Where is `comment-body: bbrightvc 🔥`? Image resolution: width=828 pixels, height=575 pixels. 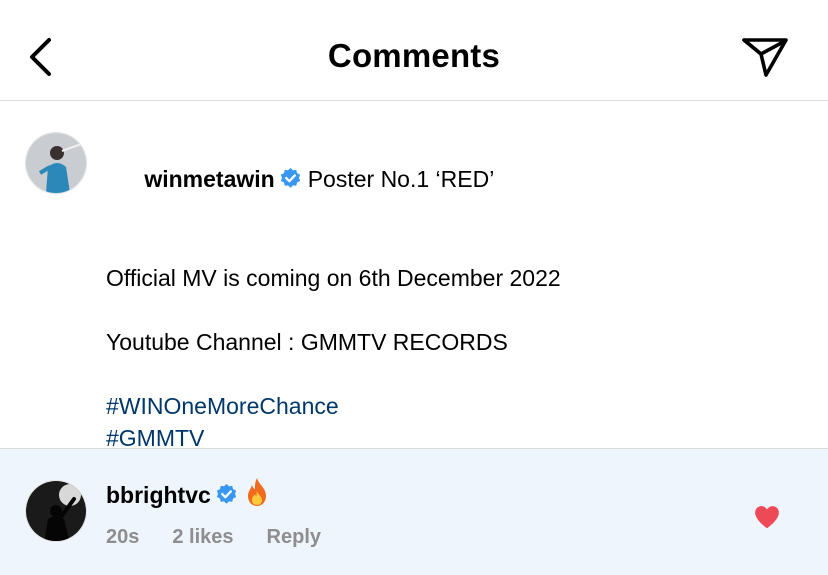 comment-body: bbrightvc 🔥 is located at coordinates (188, 496).